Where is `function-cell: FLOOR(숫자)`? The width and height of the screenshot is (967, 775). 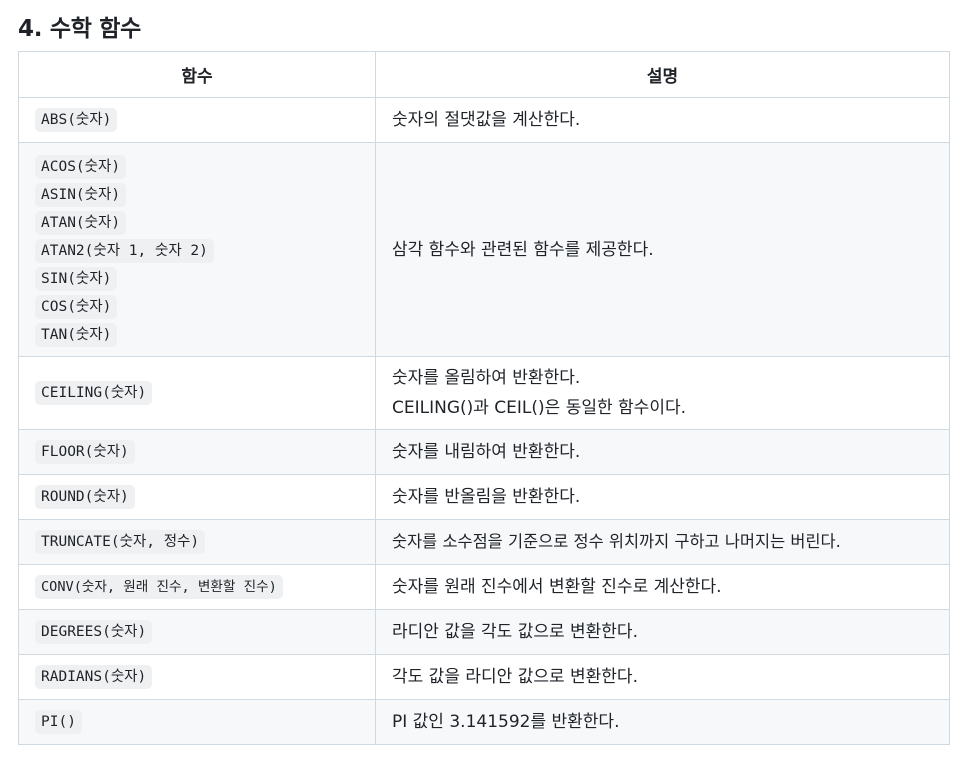
function-cell: FLOOR(숫자) is located at coordinates (197, 452).